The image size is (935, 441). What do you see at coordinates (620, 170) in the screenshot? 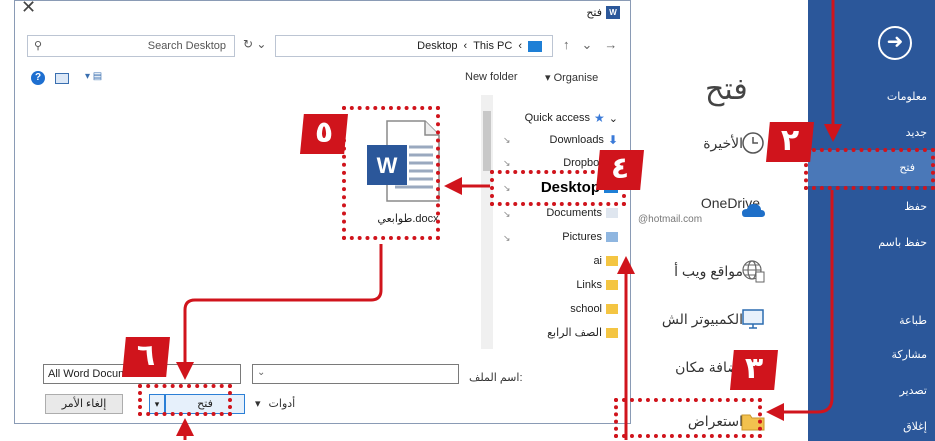
I see `step-badge-4: ٤` at bounding box center [620, 170].